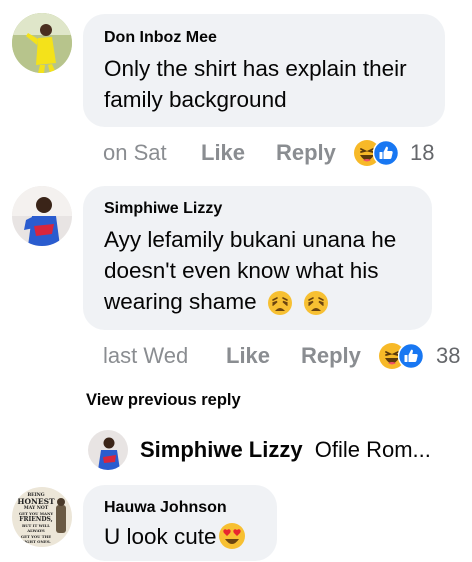  What do you see at coordinates (135, 153) in the screenshot?
I see `comment-timestamp: on Sat` at bounding box center [135, 153].